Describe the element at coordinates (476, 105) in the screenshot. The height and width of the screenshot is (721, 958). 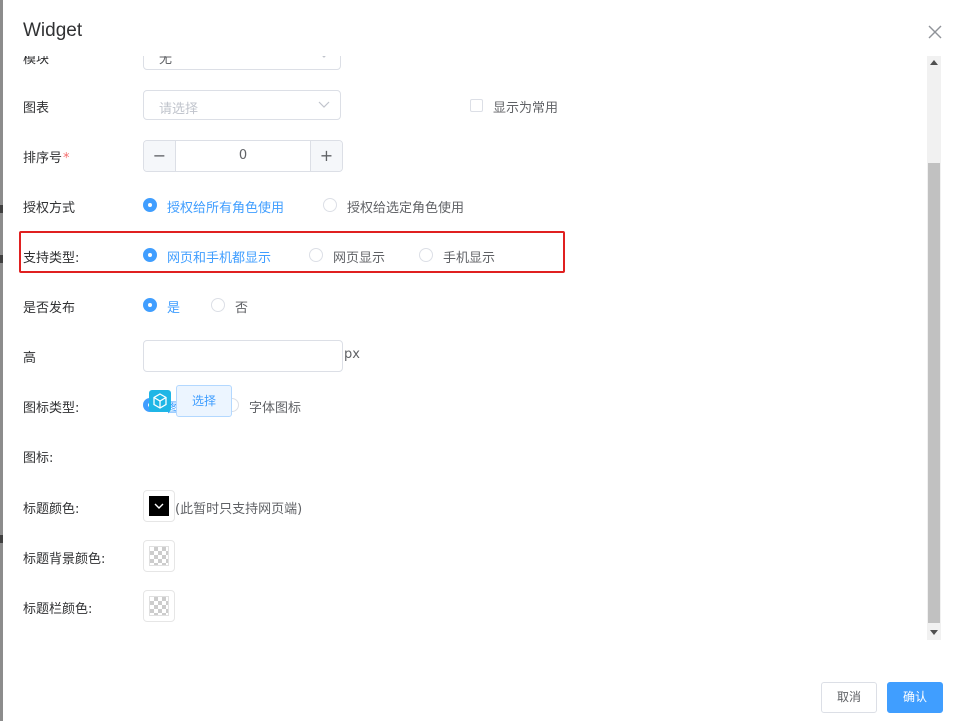
I see `show-as-common-checkbox` at that location.